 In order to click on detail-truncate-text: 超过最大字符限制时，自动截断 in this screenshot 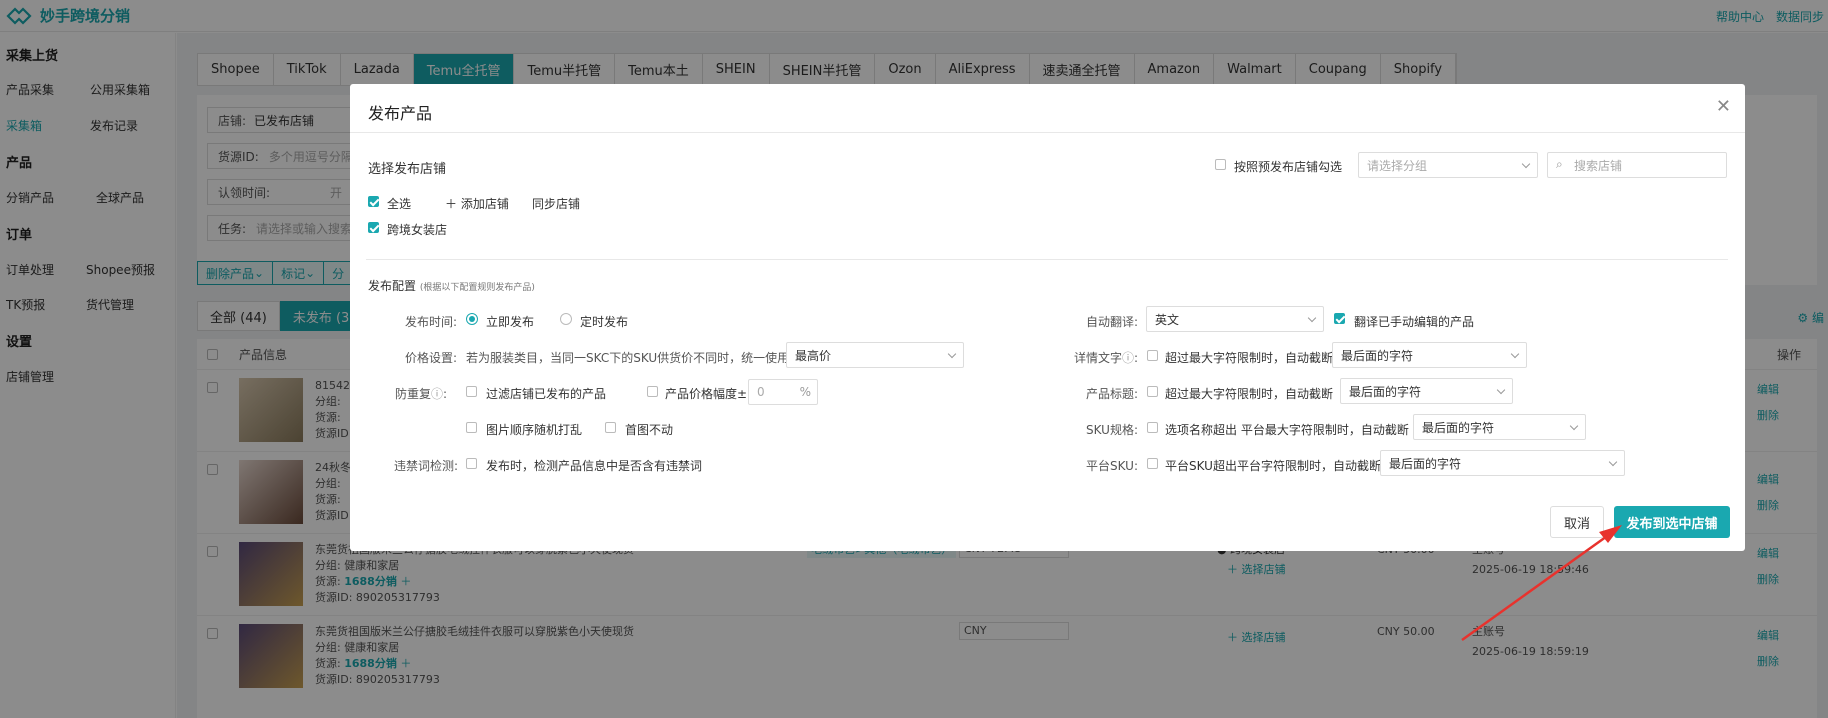, I will do `click(1249, 358)`.